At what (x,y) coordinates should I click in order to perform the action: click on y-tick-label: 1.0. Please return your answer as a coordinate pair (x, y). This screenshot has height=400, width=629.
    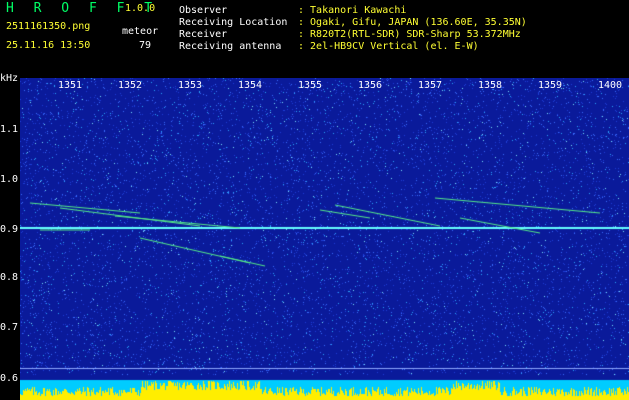
    Looking at the image, I should click on (9, 179).